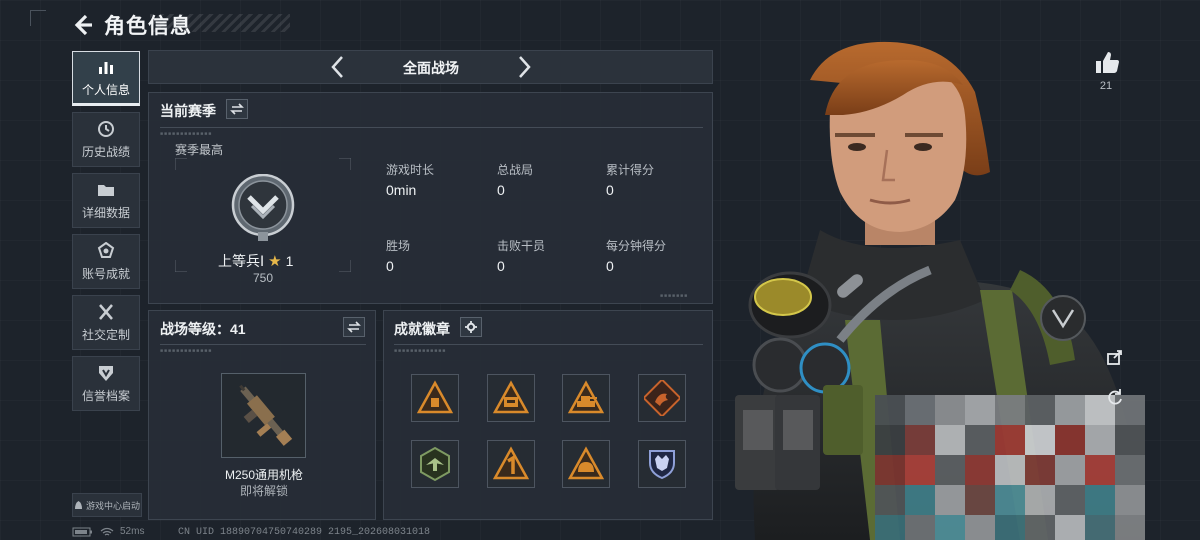 The height and width of the screenshot is (540, 1200). I want to click on battlefield-switch-button, so click(354, 327).